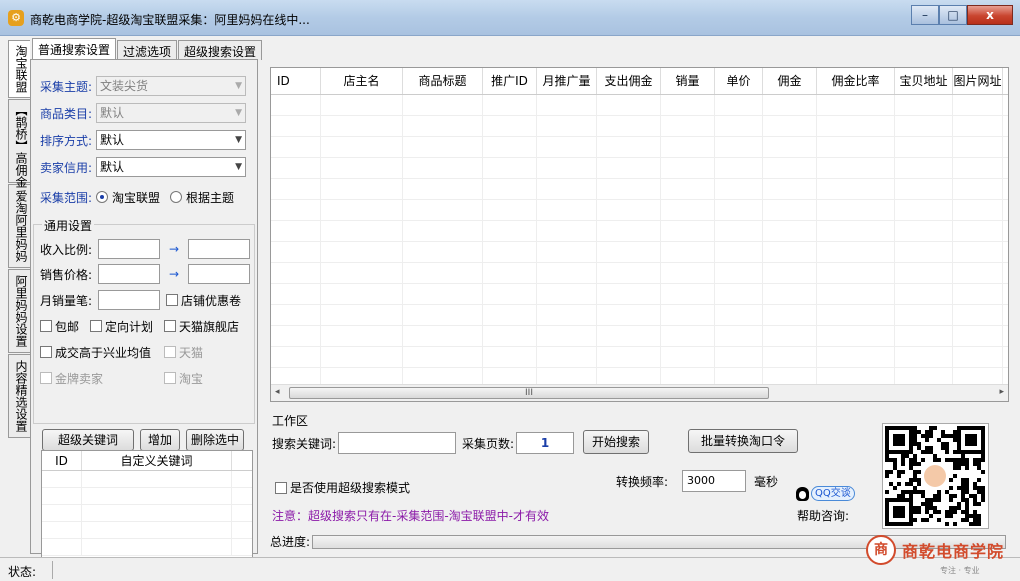 Image resolution: width=1020 pixels, height=581 pixels. What do you see at coordinates (19, 311) in the screenshot?
I see `vtab-alimama-settings: 阿里妈妈设置` at bounding box center [19, 311].